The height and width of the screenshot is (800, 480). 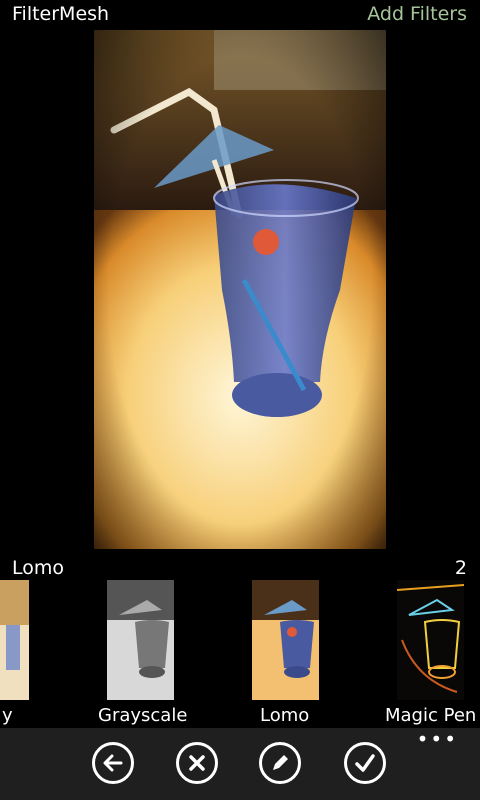 What do you see at coordinates (61, 14) in the screenshot?
I see `app-title: FilterMesh` at bounding box center [61, 14].